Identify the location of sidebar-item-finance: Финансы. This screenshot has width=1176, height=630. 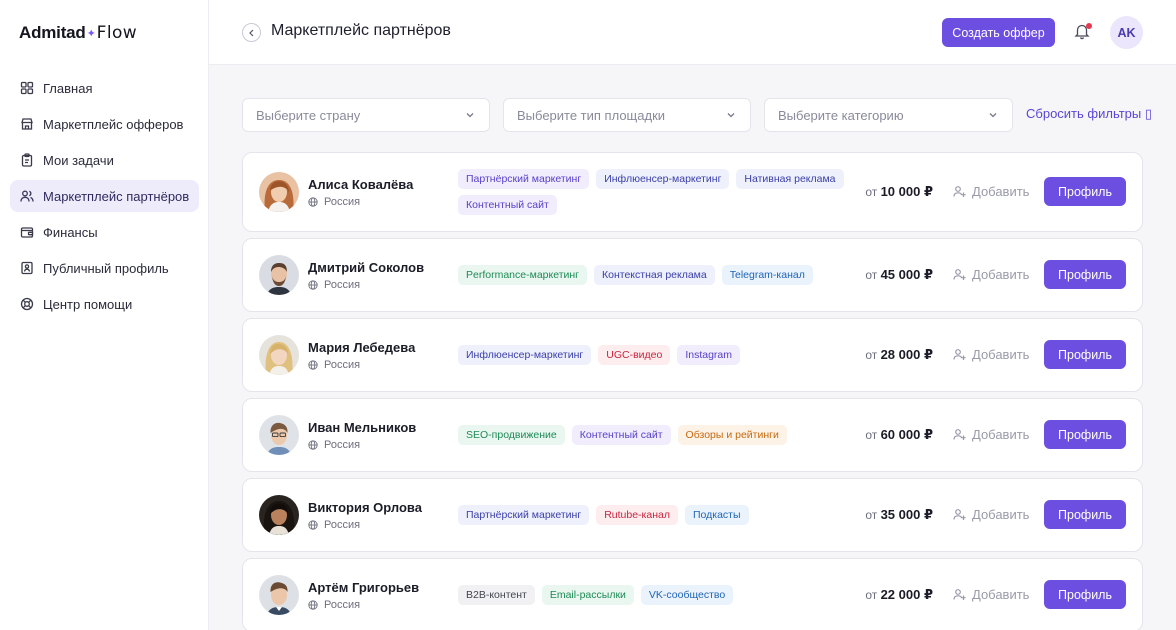
(104, 232).